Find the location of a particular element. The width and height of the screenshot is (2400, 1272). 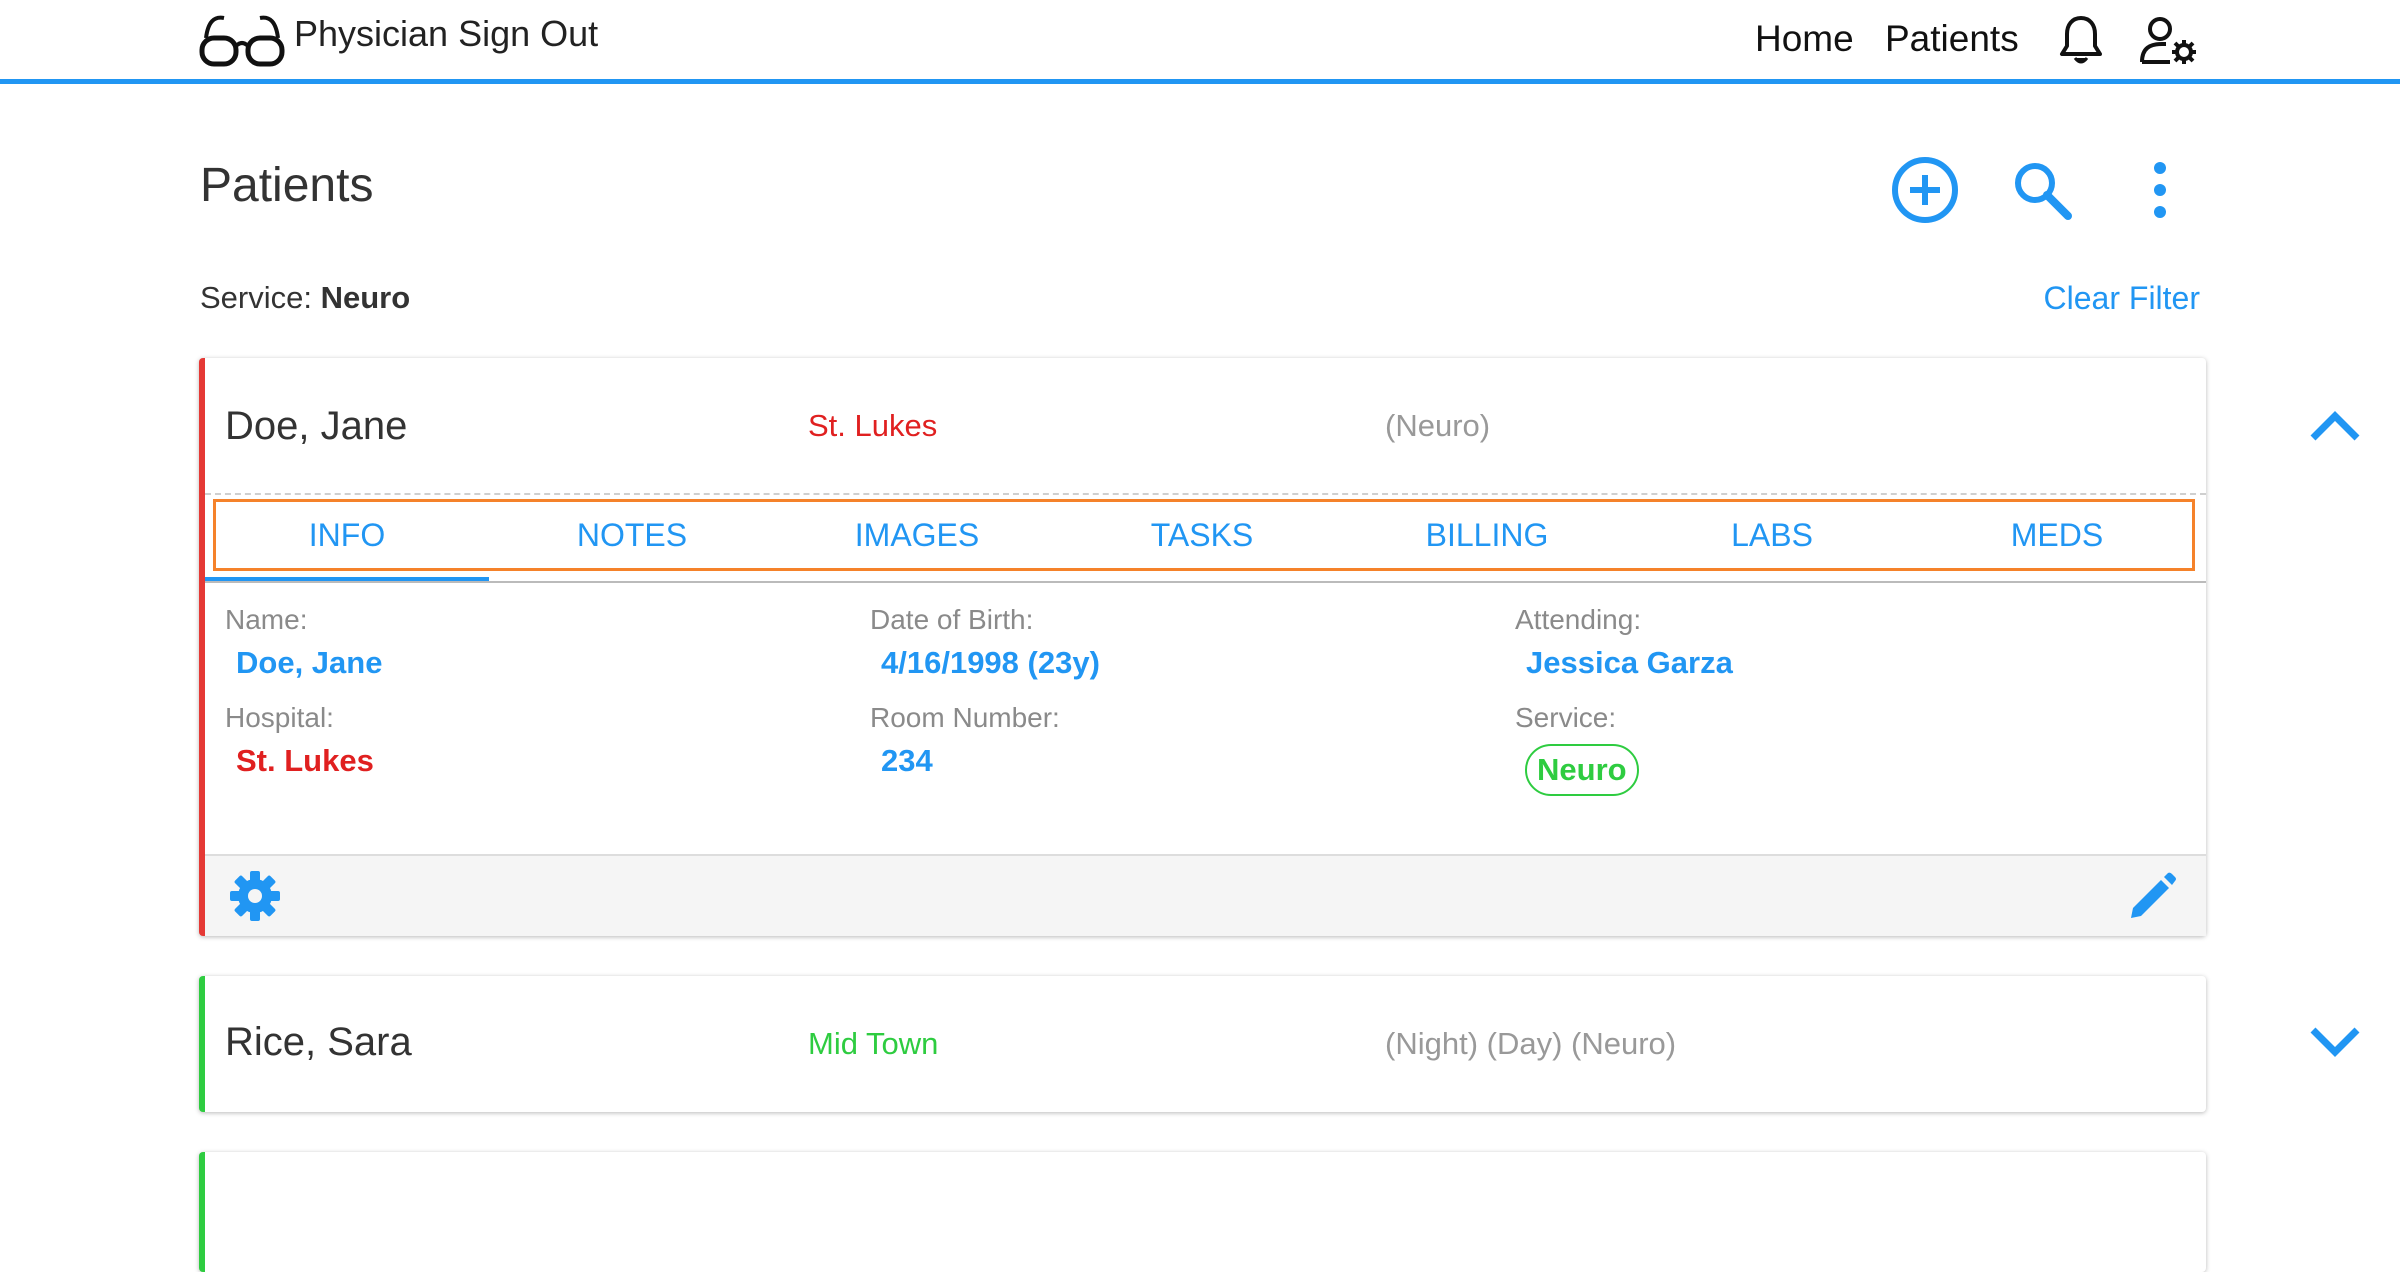

tabs-divider is located at coordinates (1205, 582).